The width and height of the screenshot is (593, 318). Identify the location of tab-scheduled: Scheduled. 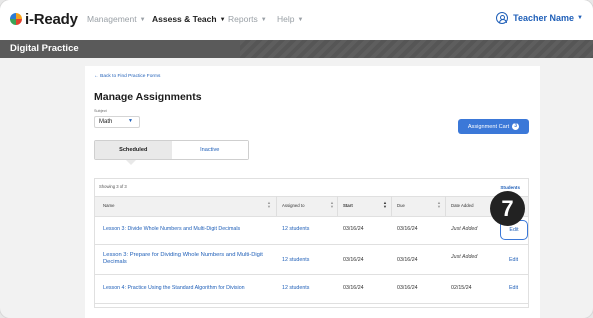
(133, 150).